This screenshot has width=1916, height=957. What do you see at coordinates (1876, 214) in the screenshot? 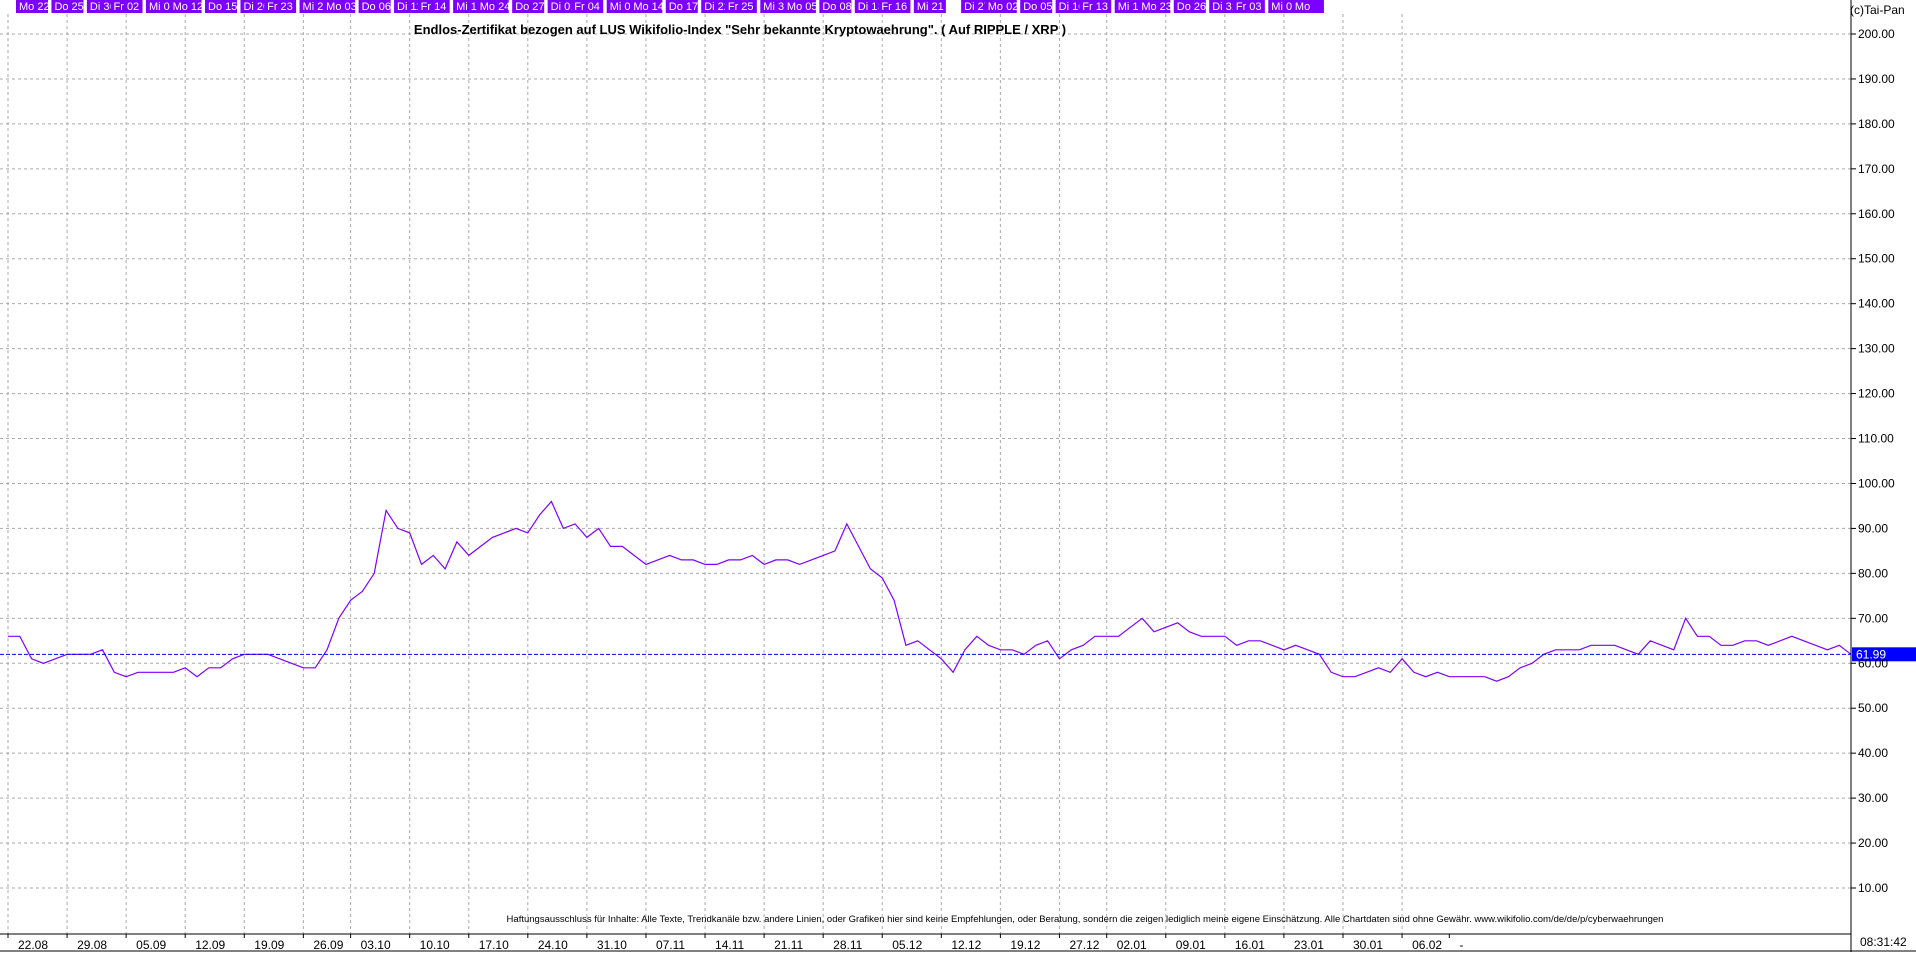
I see `y-tick-label: 160.00` at bounding box center [1876, 214].